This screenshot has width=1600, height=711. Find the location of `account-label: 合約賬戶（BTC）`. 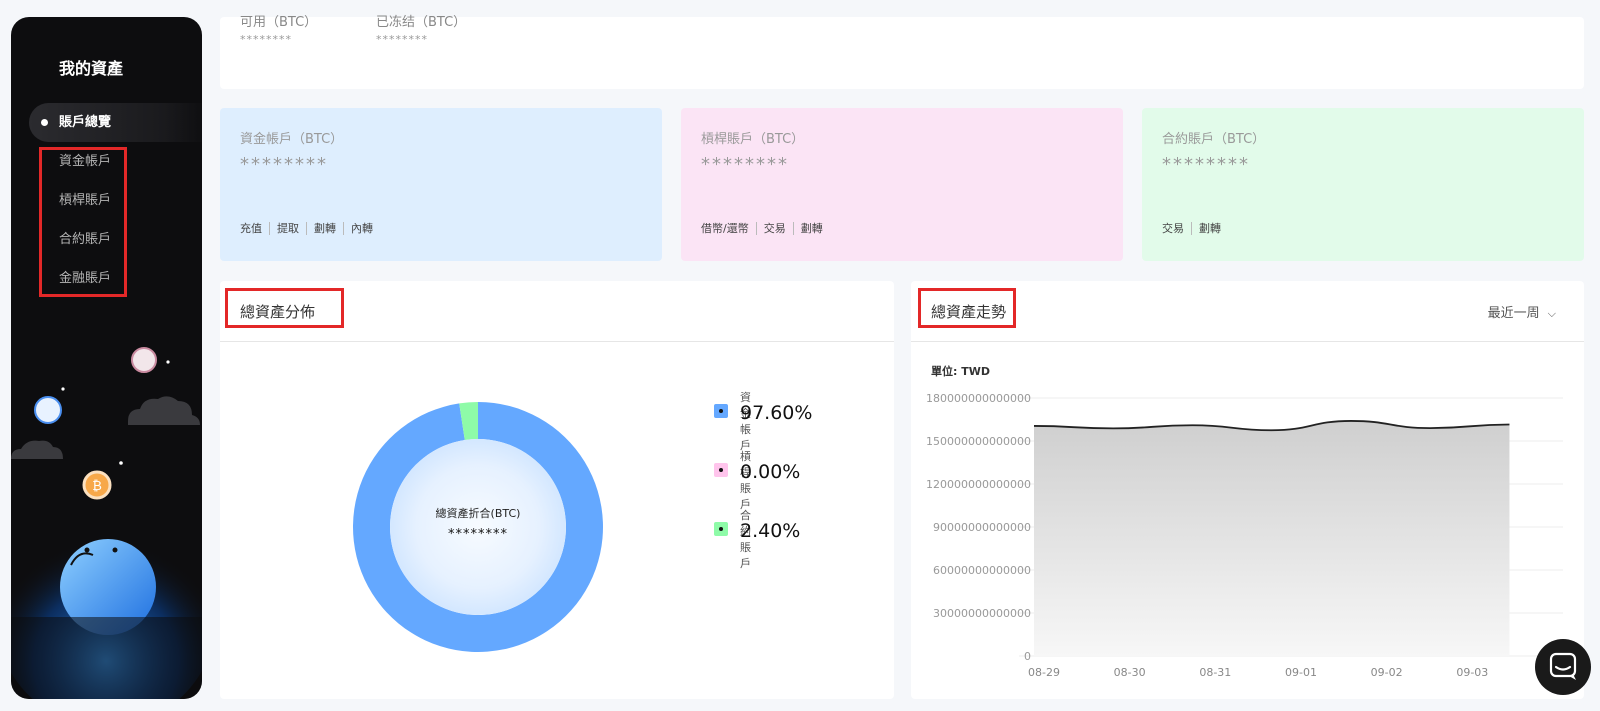

account-label: 合約賬戶（BTC） is located at coordinates (1214, 139).